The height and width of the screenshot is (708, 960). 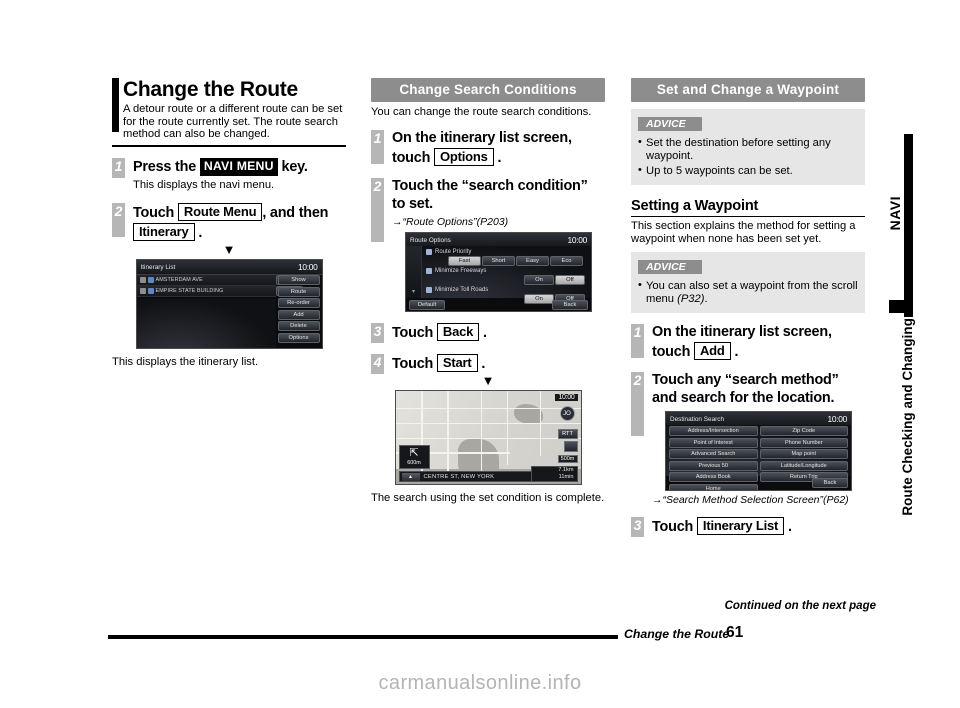 I want to click on route-button: Route, so click(x=298, y=291).